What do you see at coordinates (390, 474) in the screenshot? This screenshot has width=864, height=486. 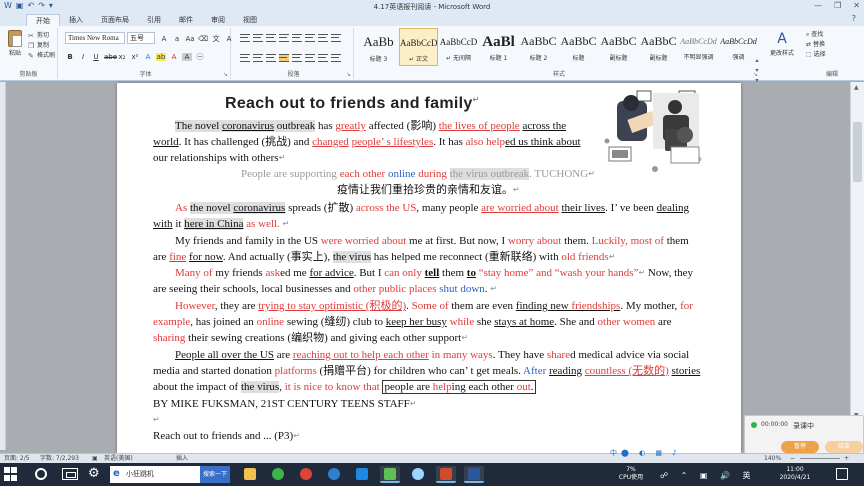 I see `wechat-chat-icon` at bounding box center [390, 474].